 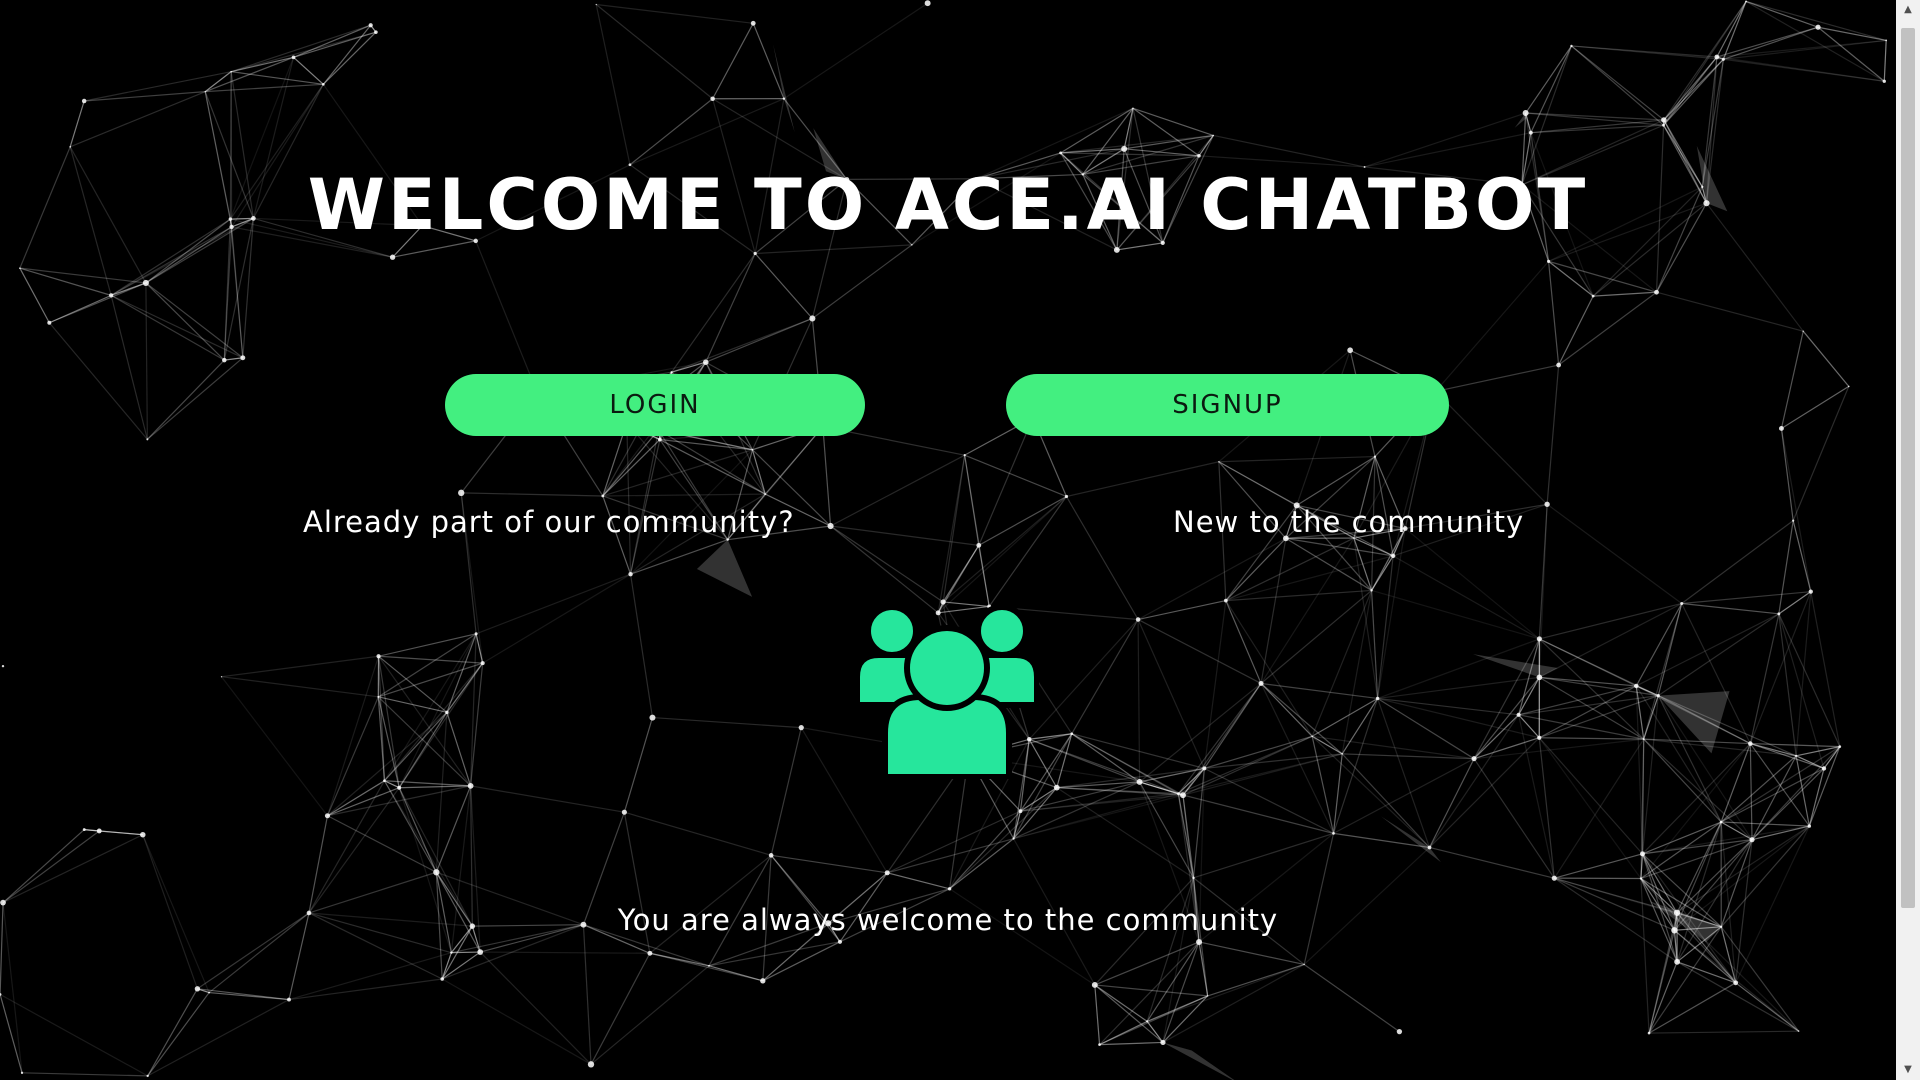 What do you see at coordinates (947, 692) in the screenshot?
I see `community-users-icon` at bounding box center [947, 692].